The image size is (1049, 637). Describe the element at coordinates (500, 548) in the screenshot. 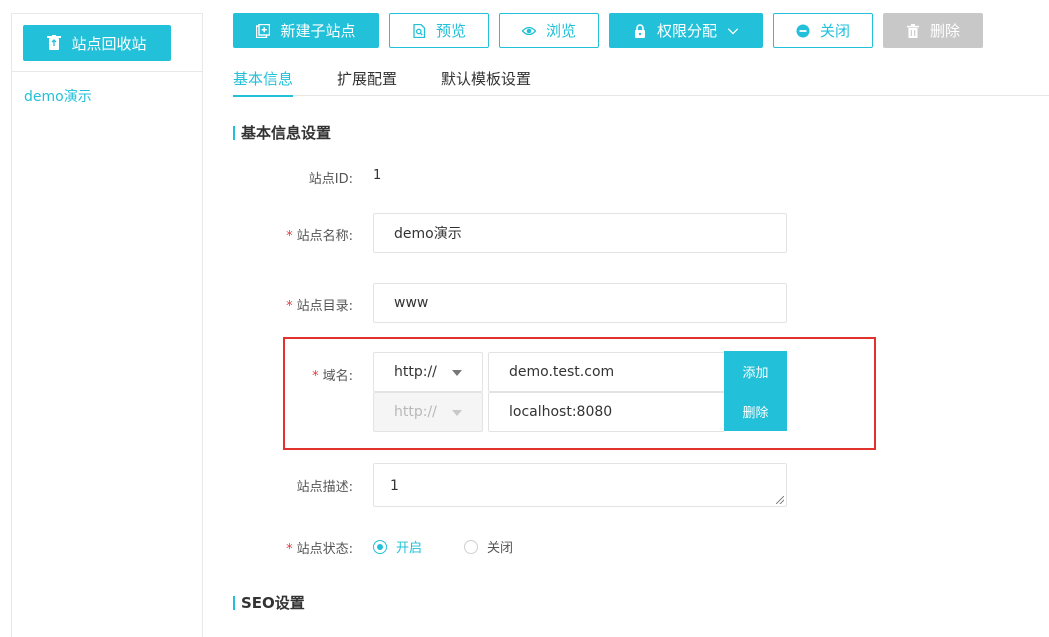

I see `status-off-label: 关闭` at that location.